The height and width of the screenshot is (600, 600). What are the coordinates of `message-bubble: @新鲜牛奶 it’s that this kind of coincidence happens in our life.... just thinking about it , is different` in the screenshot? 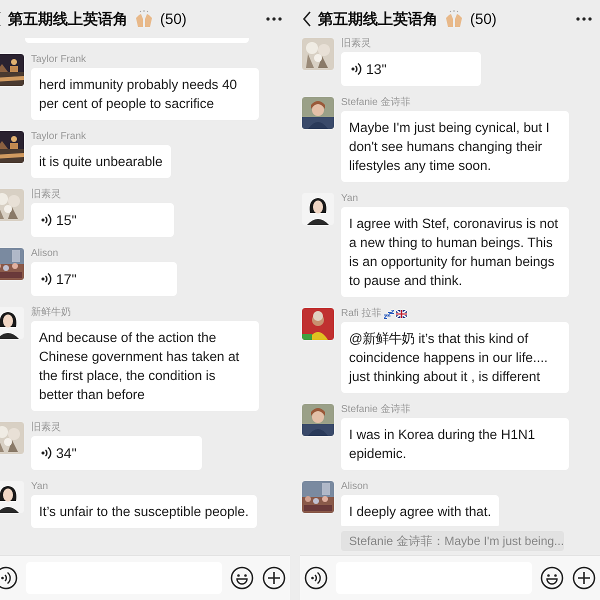 It's located at (455, 357).